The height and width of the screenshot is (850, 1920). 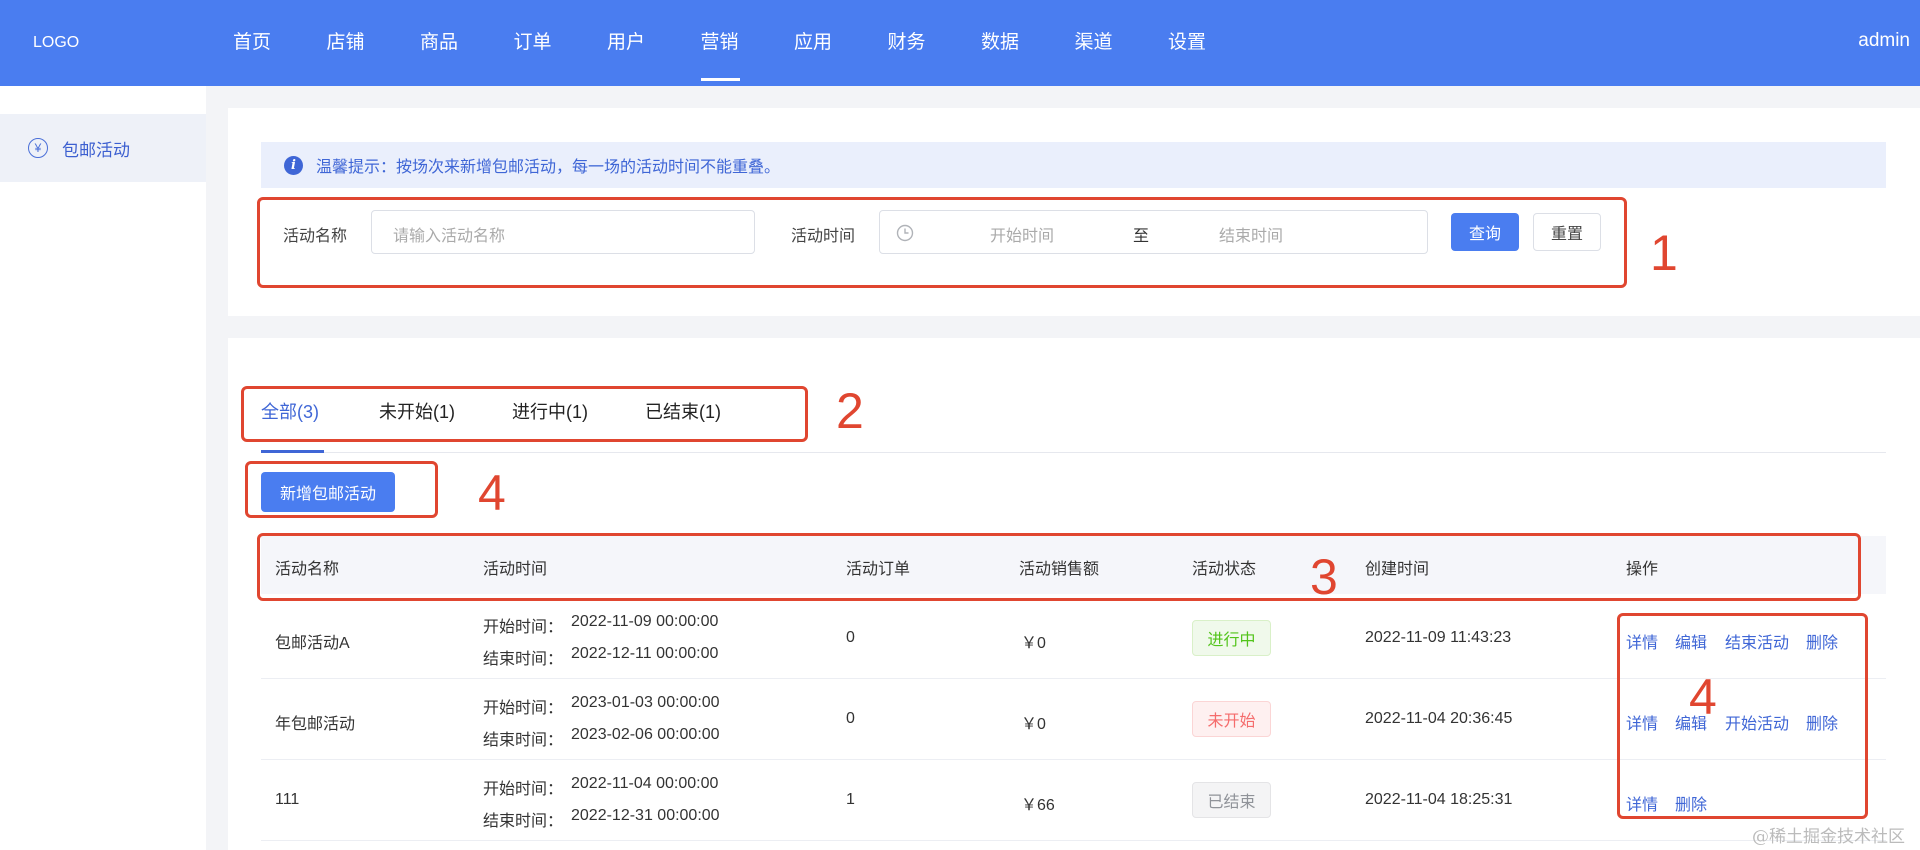 I want to click on nav-item-apps: 应用, so click(x=841, y=43).